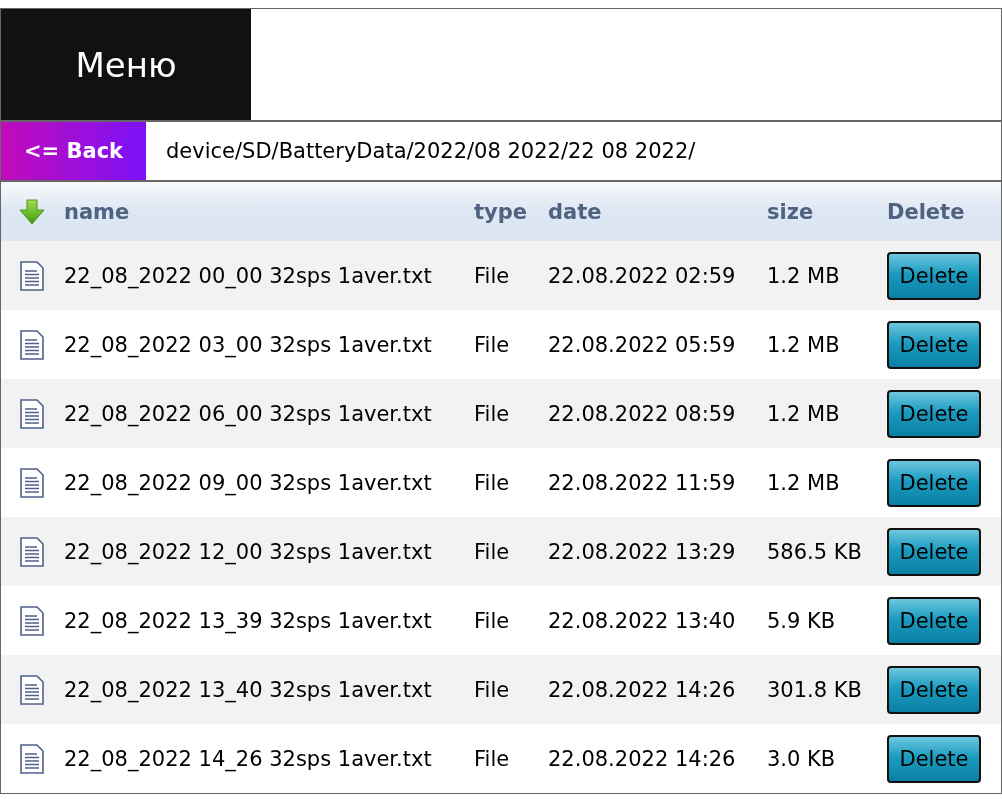 The width and height of the screenshot is (1002, 799). Describe the element at coordinates (248, 551) in the screenshot. I see `table-cell: 22_08_2022 12_00 32sps 1aver.txt` at that location.